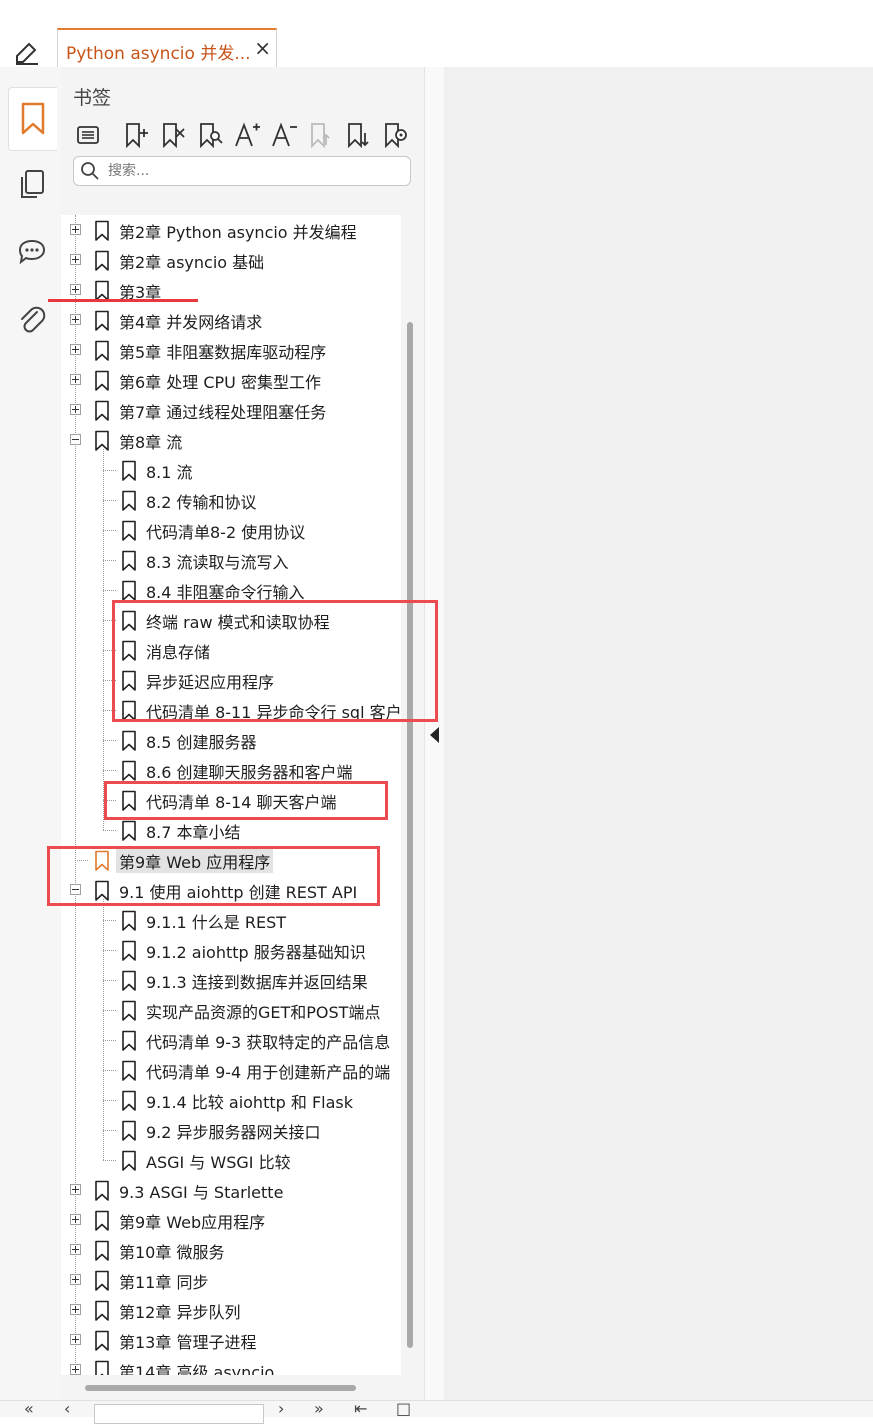 Image resolution: width=873 pixels, height=1424 pixels. I want to click on bookmark-settings-icon, so click(395, 135).